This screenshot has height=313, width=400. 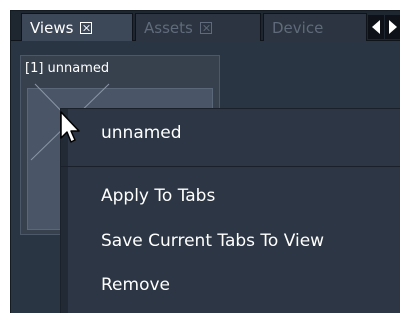 I want to click on context-menu-header: unnamed, so click(x=141, y=133).